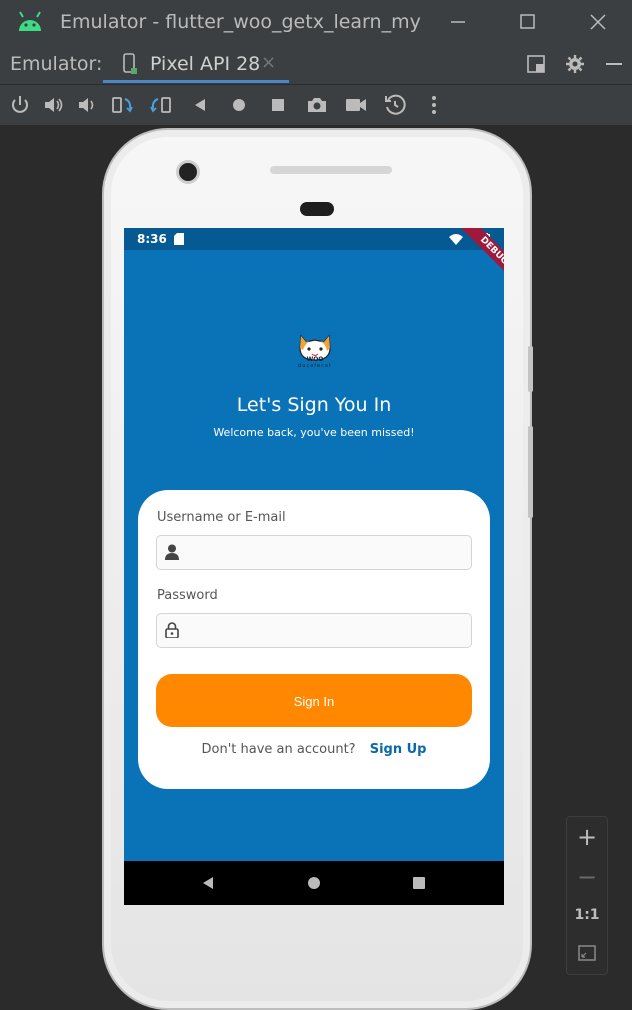 This screenshot has width=632, height=1010. I want to click on more-icon, so click(434, 105).